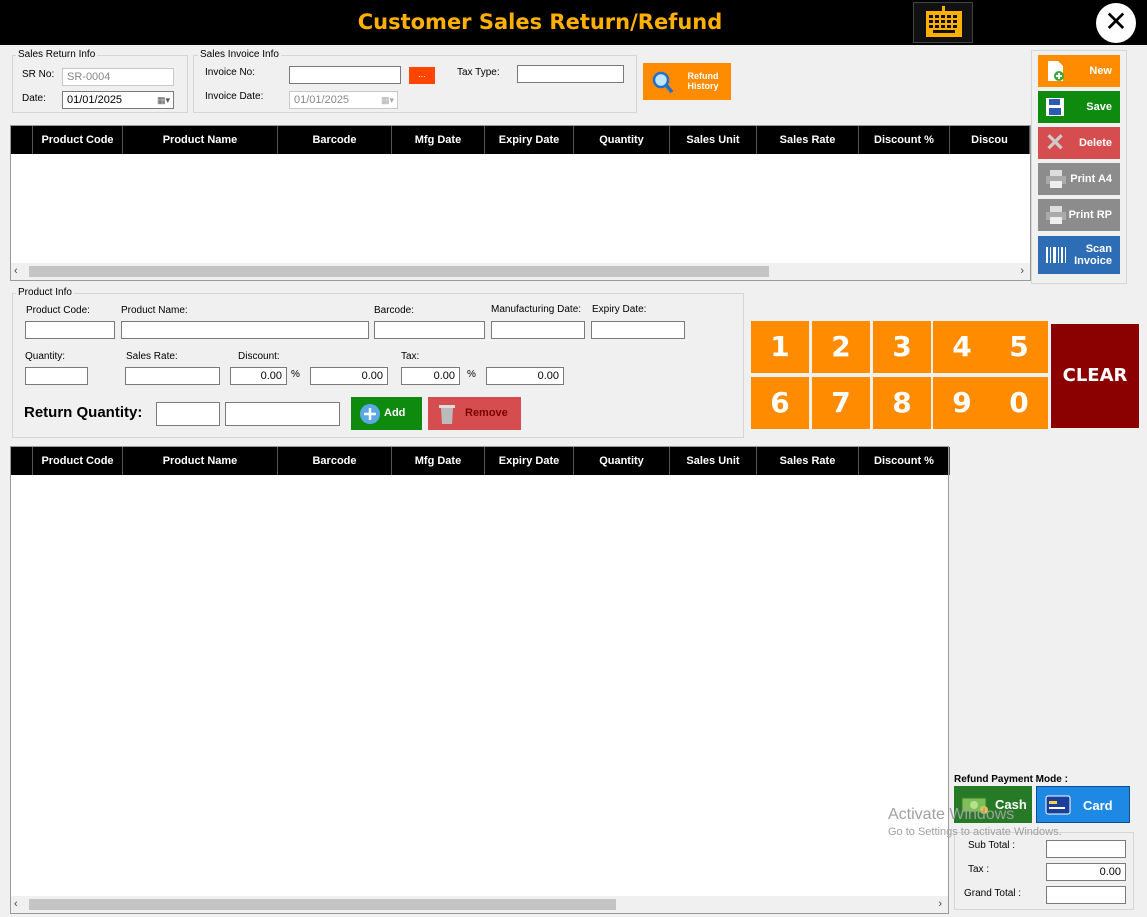  What do you see at coordinates (95, 100) in the screenshot?
I see `date-value: 01/01/2025` at bounding box center [95, 100].